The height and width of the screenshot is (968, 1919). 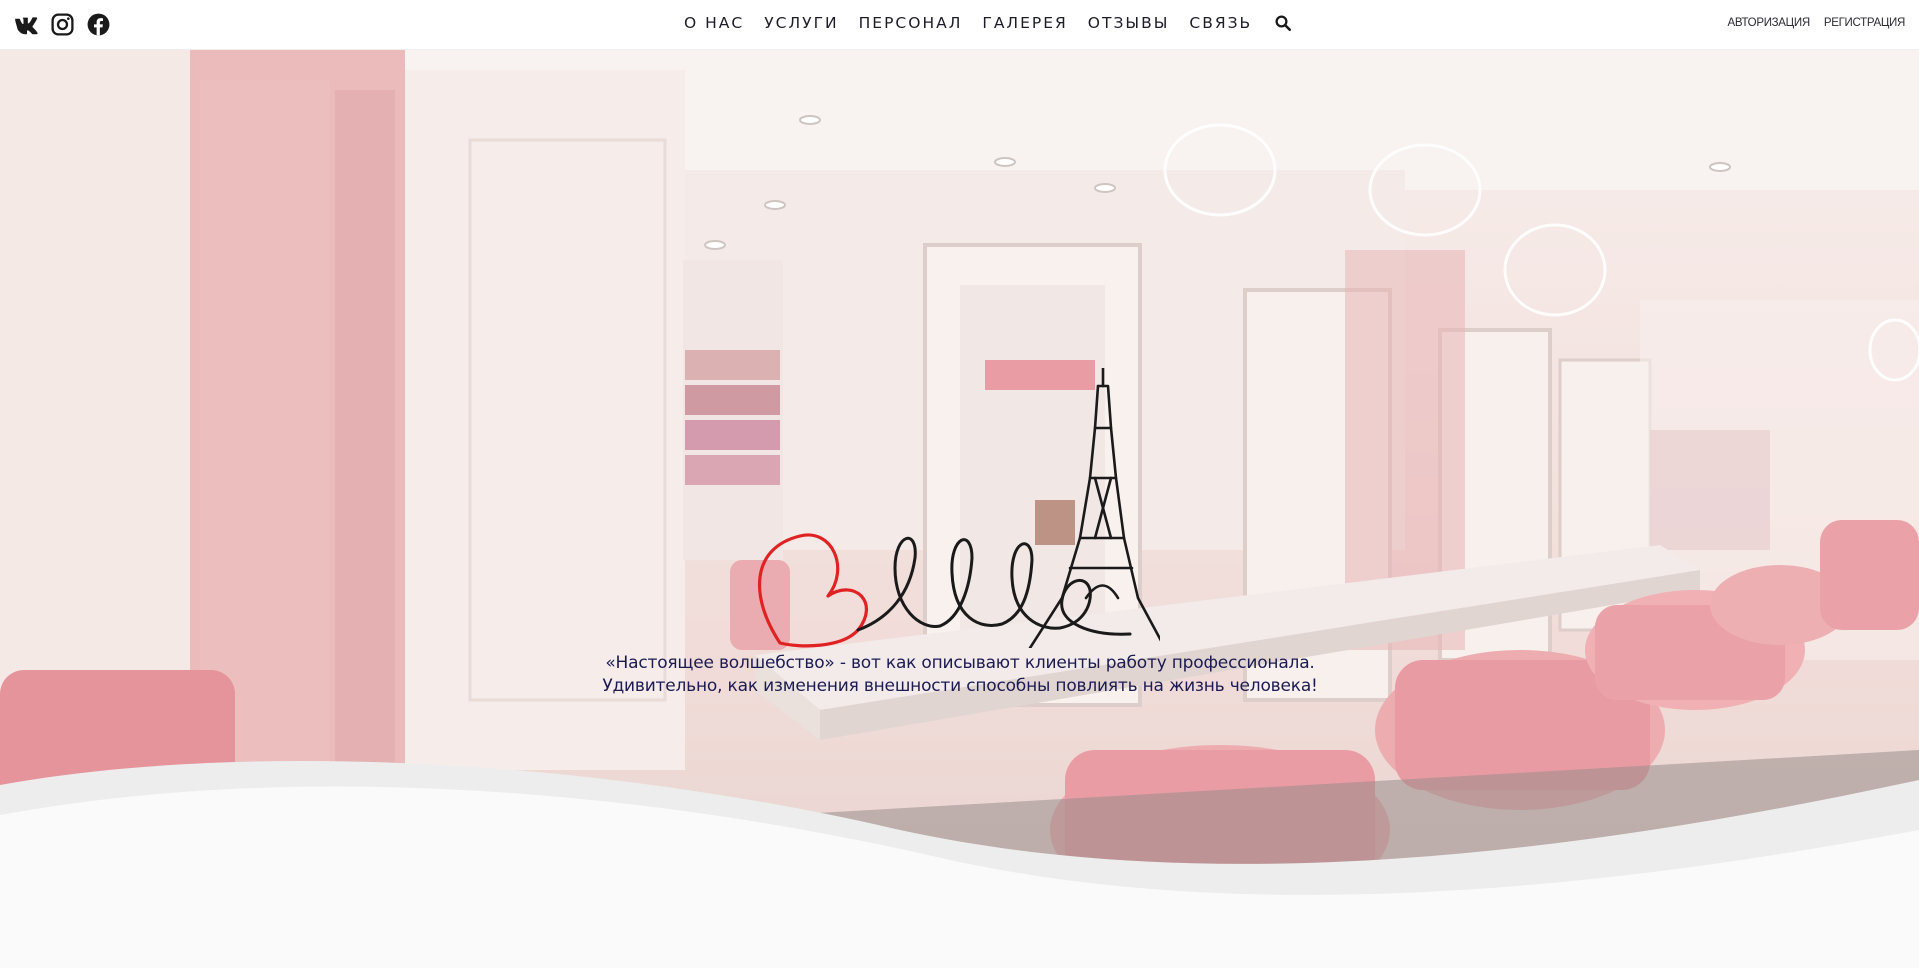 What do you see at coordinates (1283, 23) in the screenshot?
I see `search-icon` at bounding box center [1283, 23].